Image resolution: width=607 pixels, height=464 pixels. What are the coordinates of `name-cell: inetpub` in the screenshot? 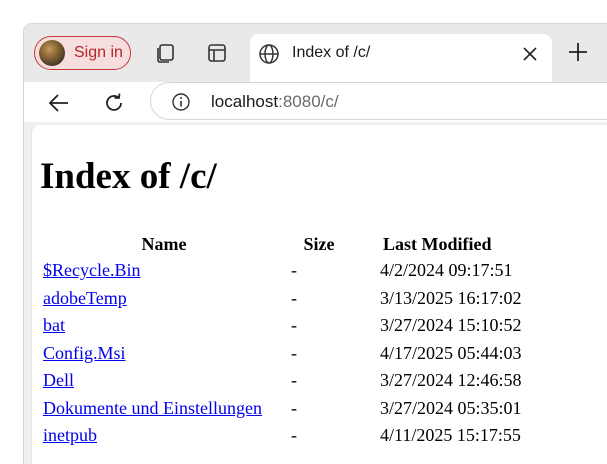 It's located at (164, 436).